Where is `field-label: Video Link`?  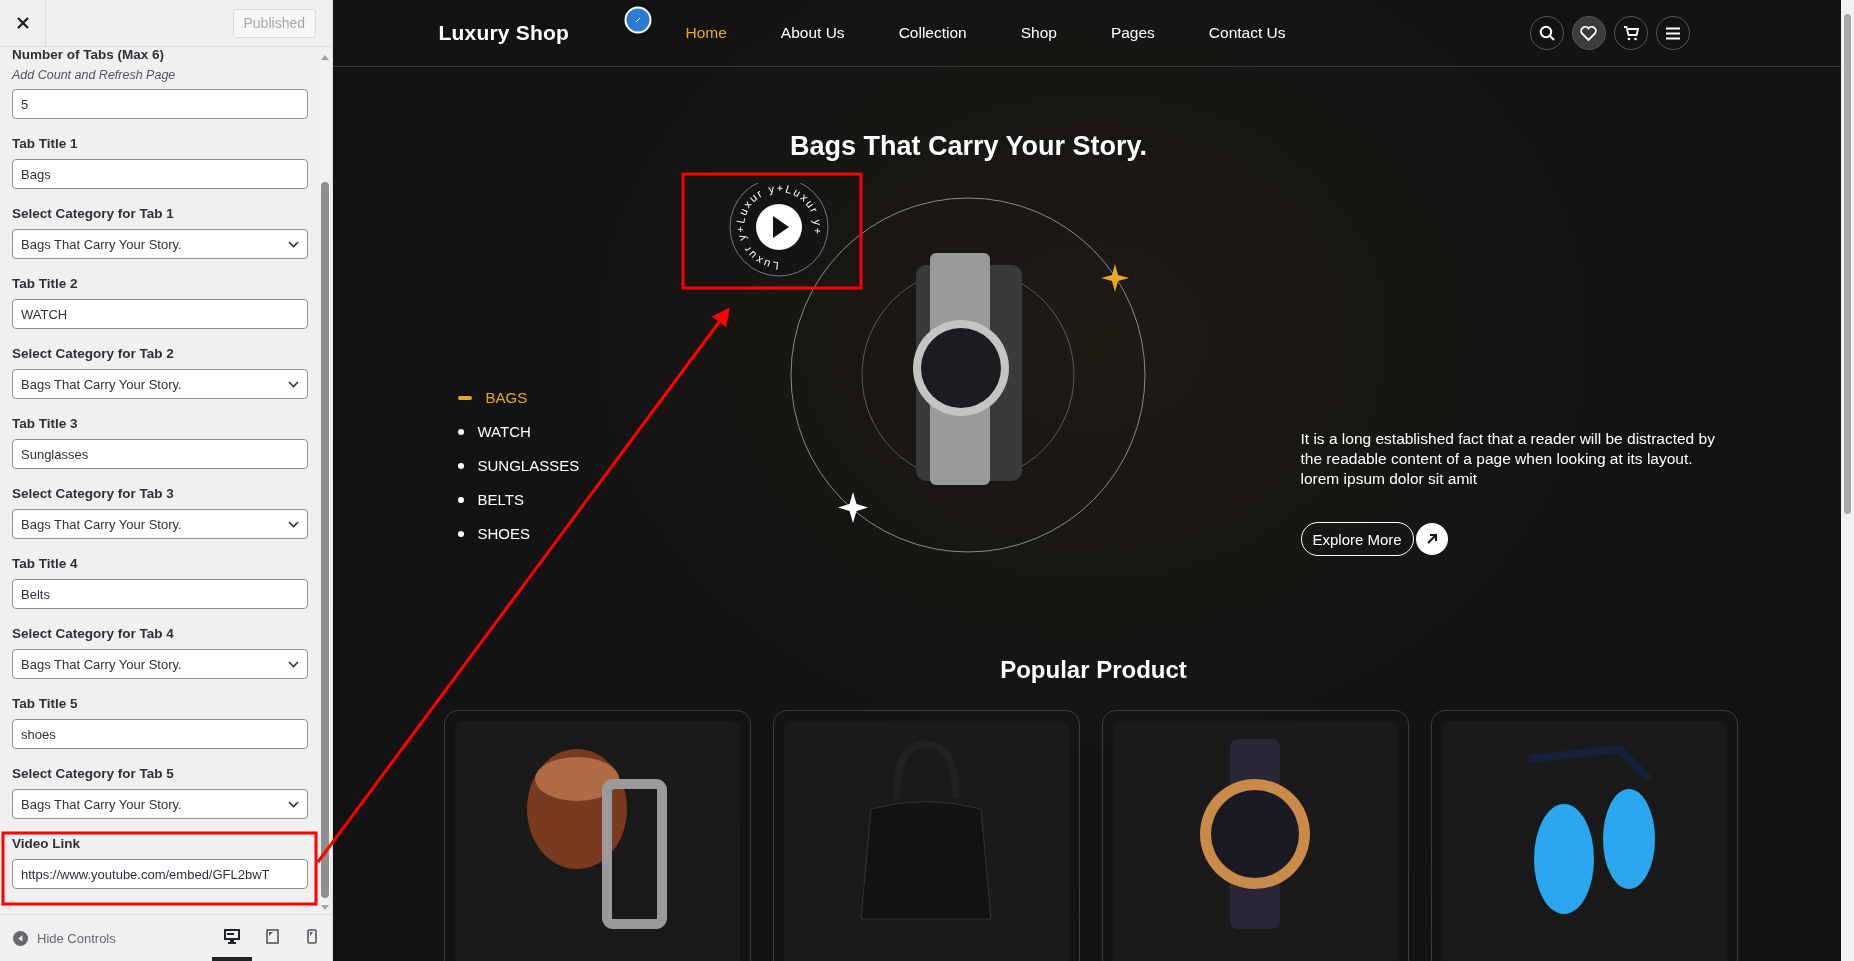
field-label: Video Link is located at coordinates (46, 843).